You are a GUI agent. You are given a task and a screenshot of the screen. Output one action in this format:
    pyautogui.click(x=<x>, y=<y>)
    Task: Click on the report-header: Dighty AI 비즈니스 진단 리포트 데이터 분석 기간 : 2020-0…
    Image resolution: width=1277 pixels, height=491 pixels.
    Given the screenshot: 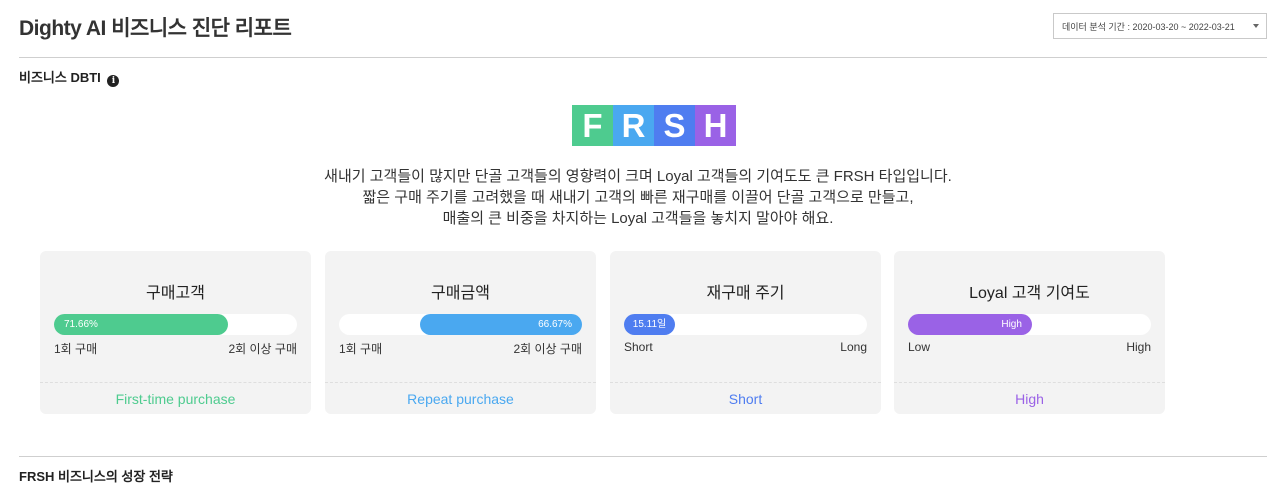 What is the action you would take?
    pyautogui.click(x=638, y=28)
    